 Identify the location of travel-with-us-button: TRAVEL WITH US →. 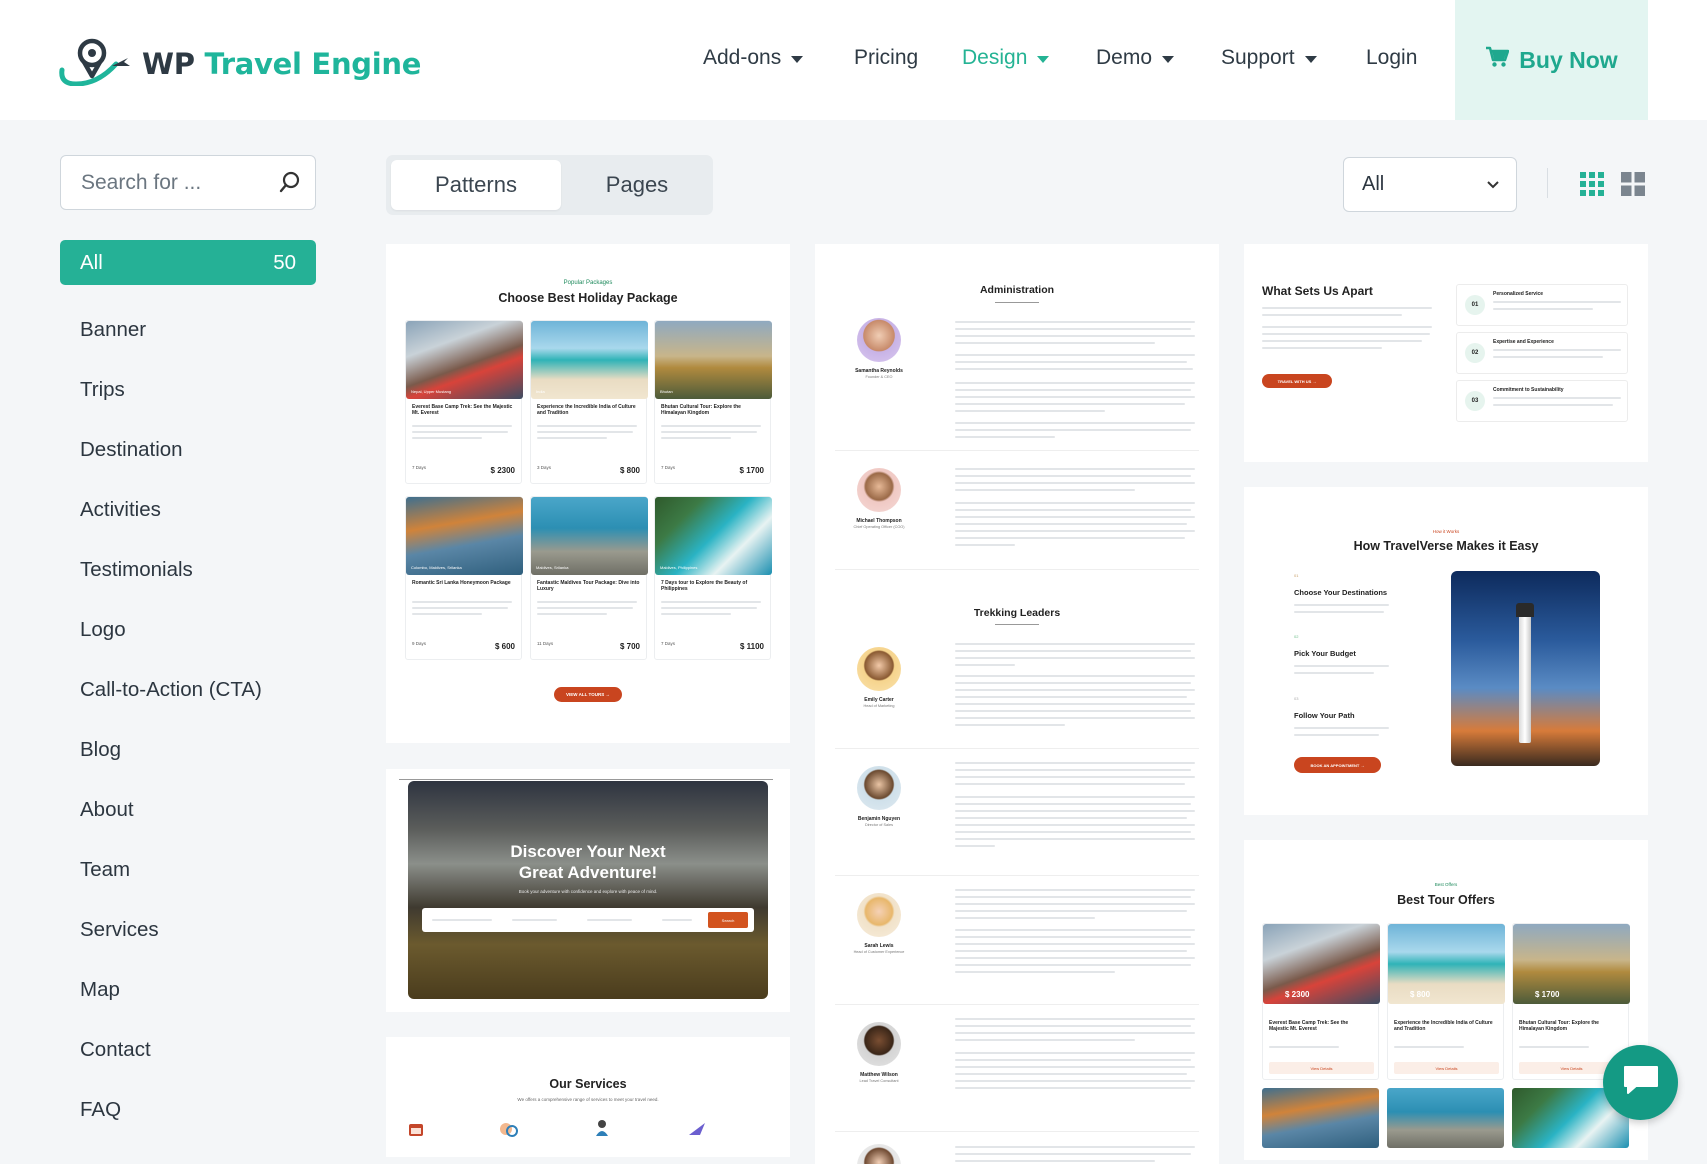
(1297, 381).